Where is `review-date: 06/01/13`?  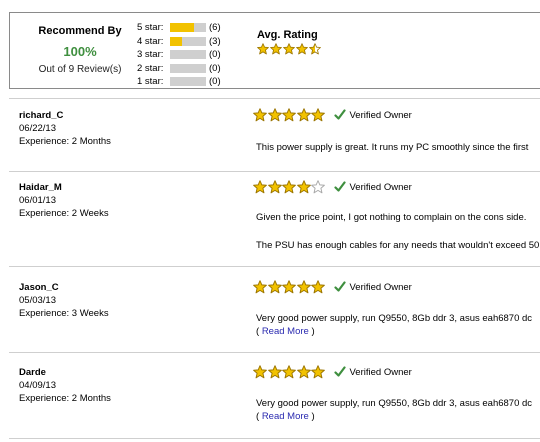 review-date: 06/01/13 is located at coordinates (37, 200).